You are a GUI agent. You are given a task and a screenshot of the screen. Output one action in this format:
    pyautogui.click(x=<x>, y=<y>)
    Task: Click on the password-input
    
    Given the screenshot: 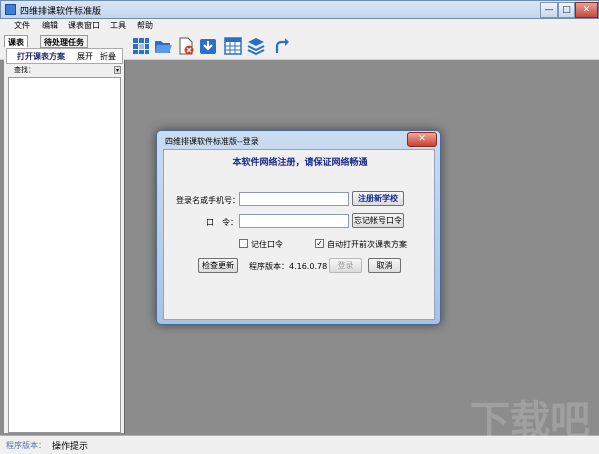 What is the action you would take?
    pyautogui.click(x=294, y=221)
    